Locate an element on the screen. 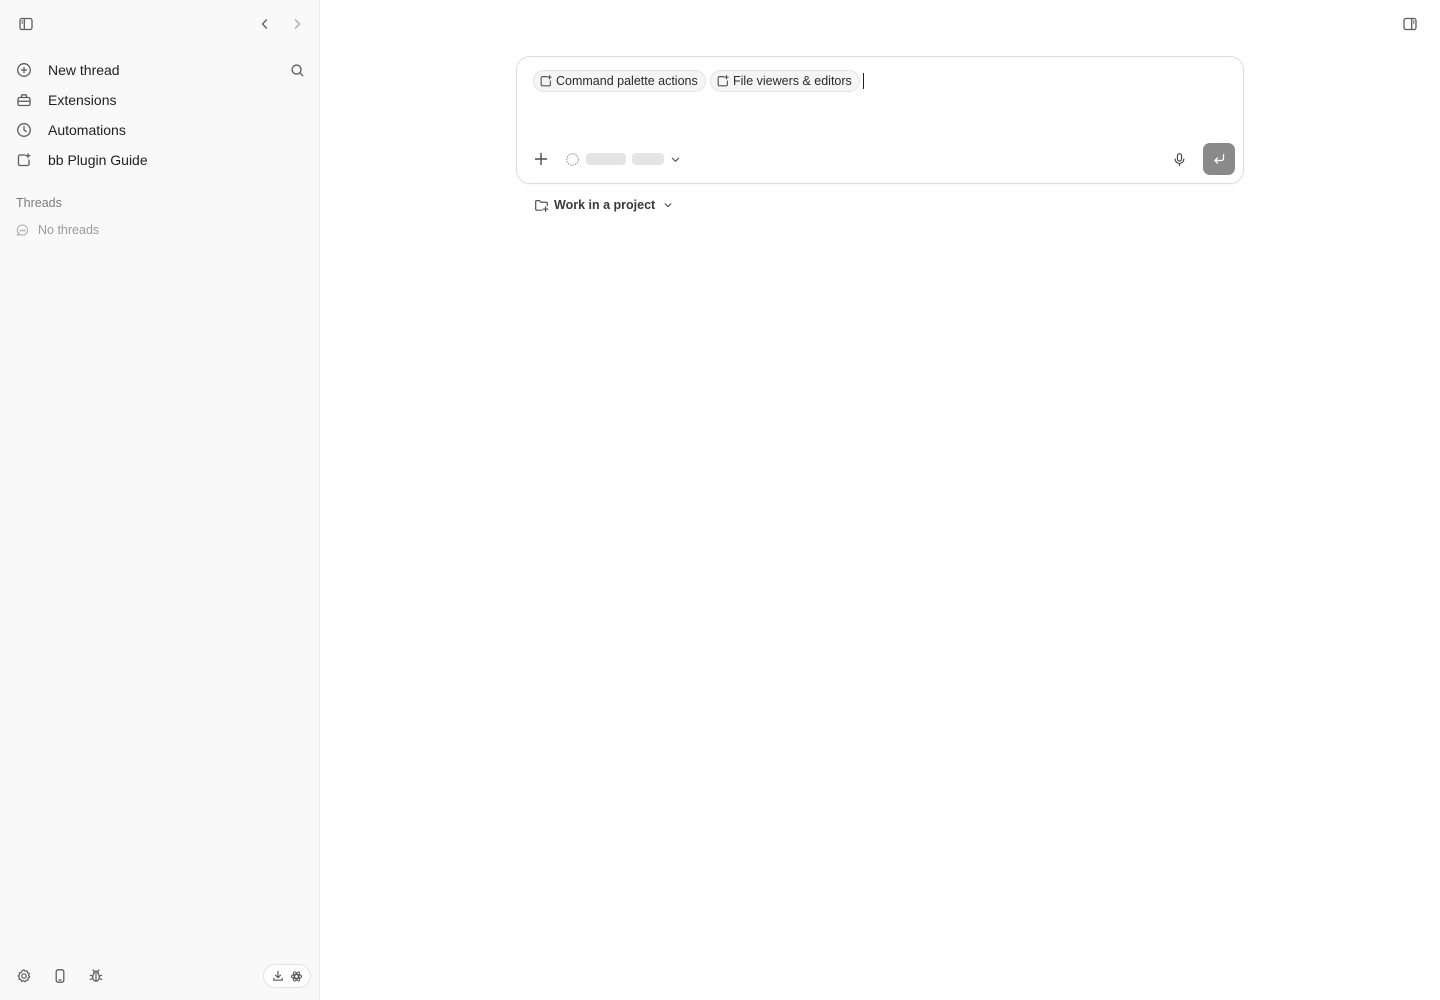 This screenshot has width=1440, height=1000. project-selector: Work in a project is located at coordinates (603, 205).